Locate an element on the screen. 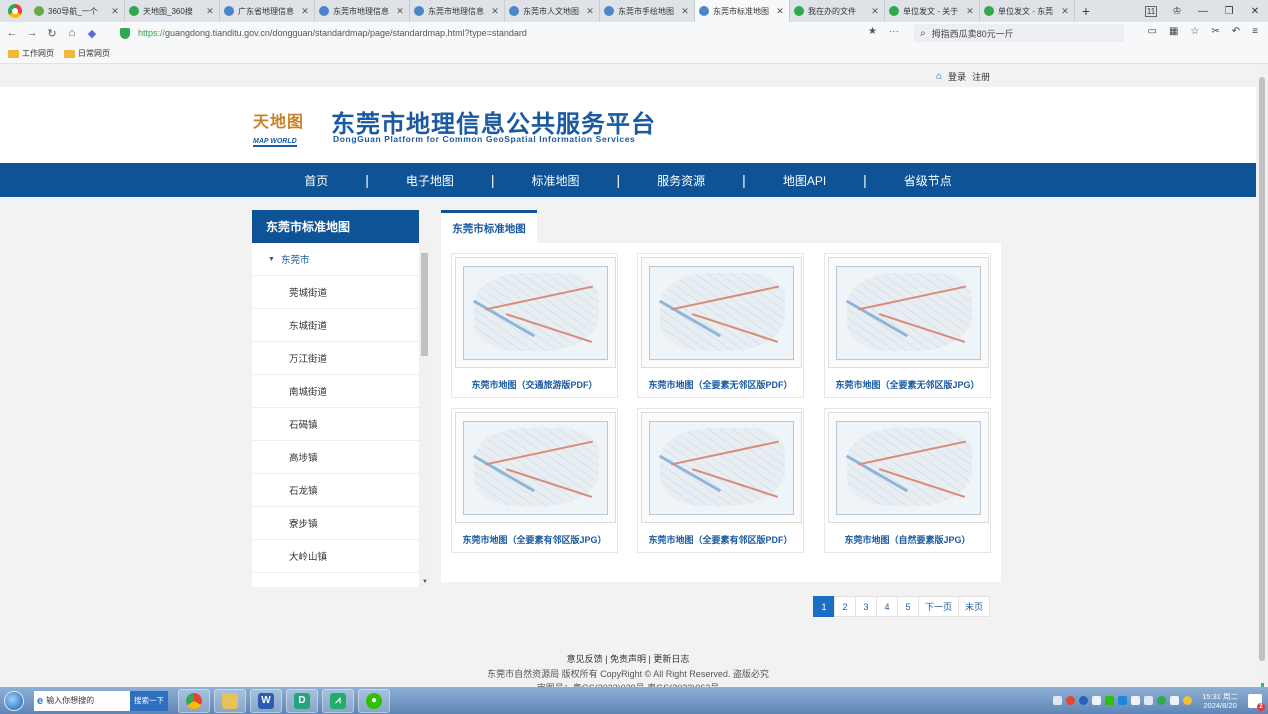  tray-volume-icon is located at coordinates (1175, 700).